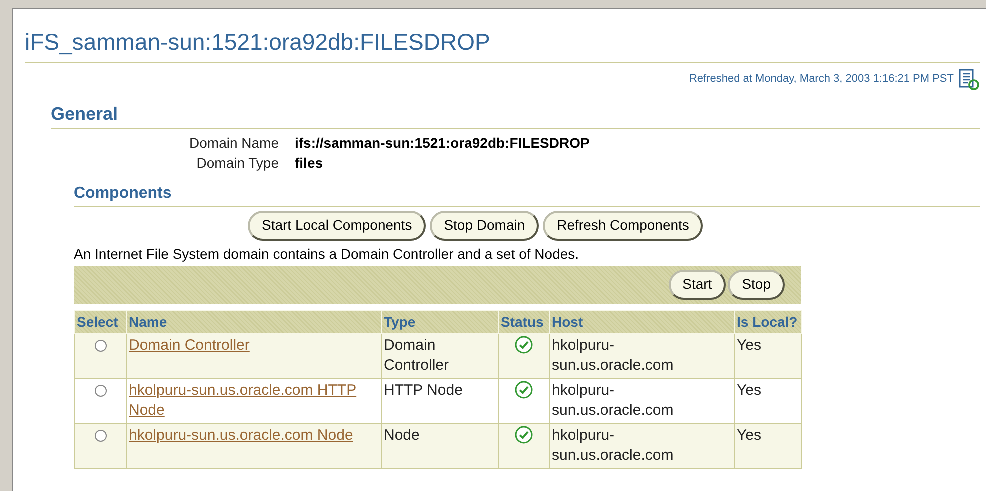  I want to click on table-cell: Node, so click(440, 445).